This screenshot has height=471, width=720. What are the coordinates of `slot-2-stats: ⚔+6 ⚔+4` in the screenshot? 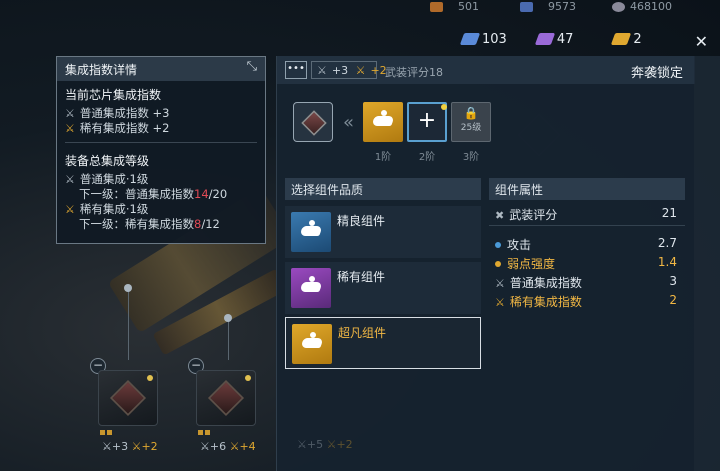 It's located at (228, 446).